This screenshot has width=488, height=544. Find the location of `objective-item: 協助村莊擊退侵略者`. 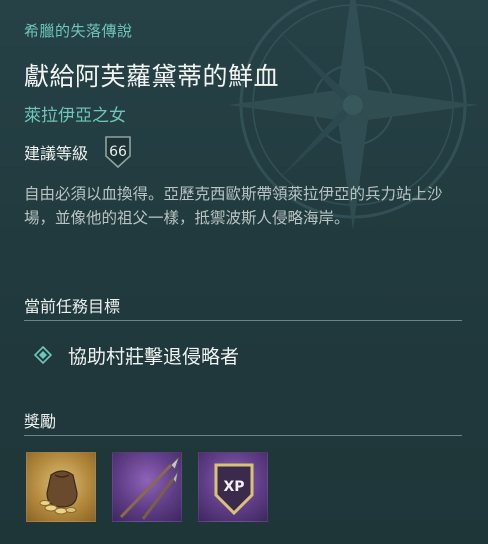

objective-item: 協助村莊擊退侵略者 is located at coordinates (136, 355).